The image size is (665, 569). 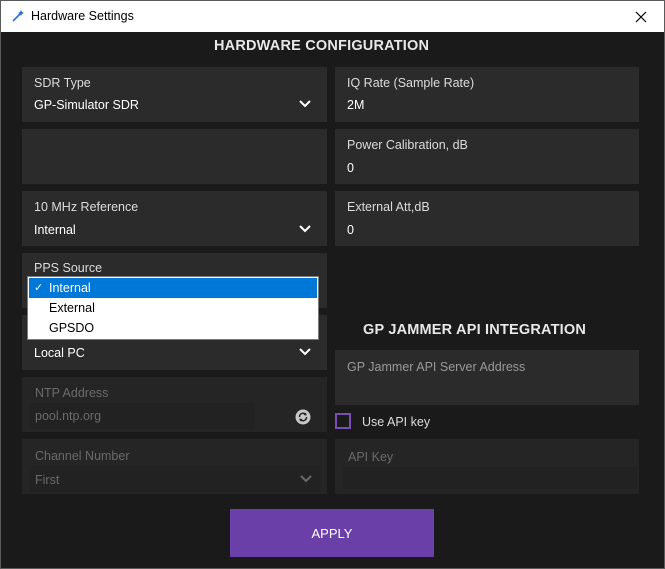 What do you see at coordinates (487, 94) in the screenshot?
I see `iq-rate-field: IQ Rate (Sample Rate) 2M` at bounding box center [487, 94].